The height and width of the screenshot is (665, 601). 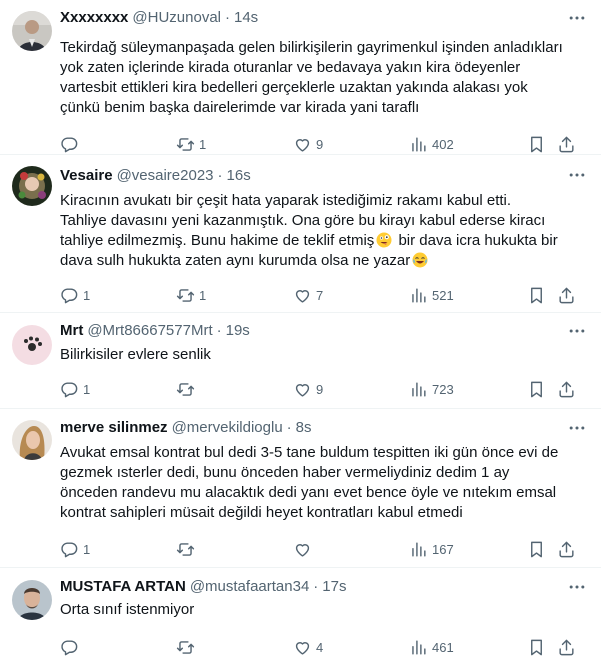 I want to click on user-handle: @vesaire2023, so click(x=165, y=176).